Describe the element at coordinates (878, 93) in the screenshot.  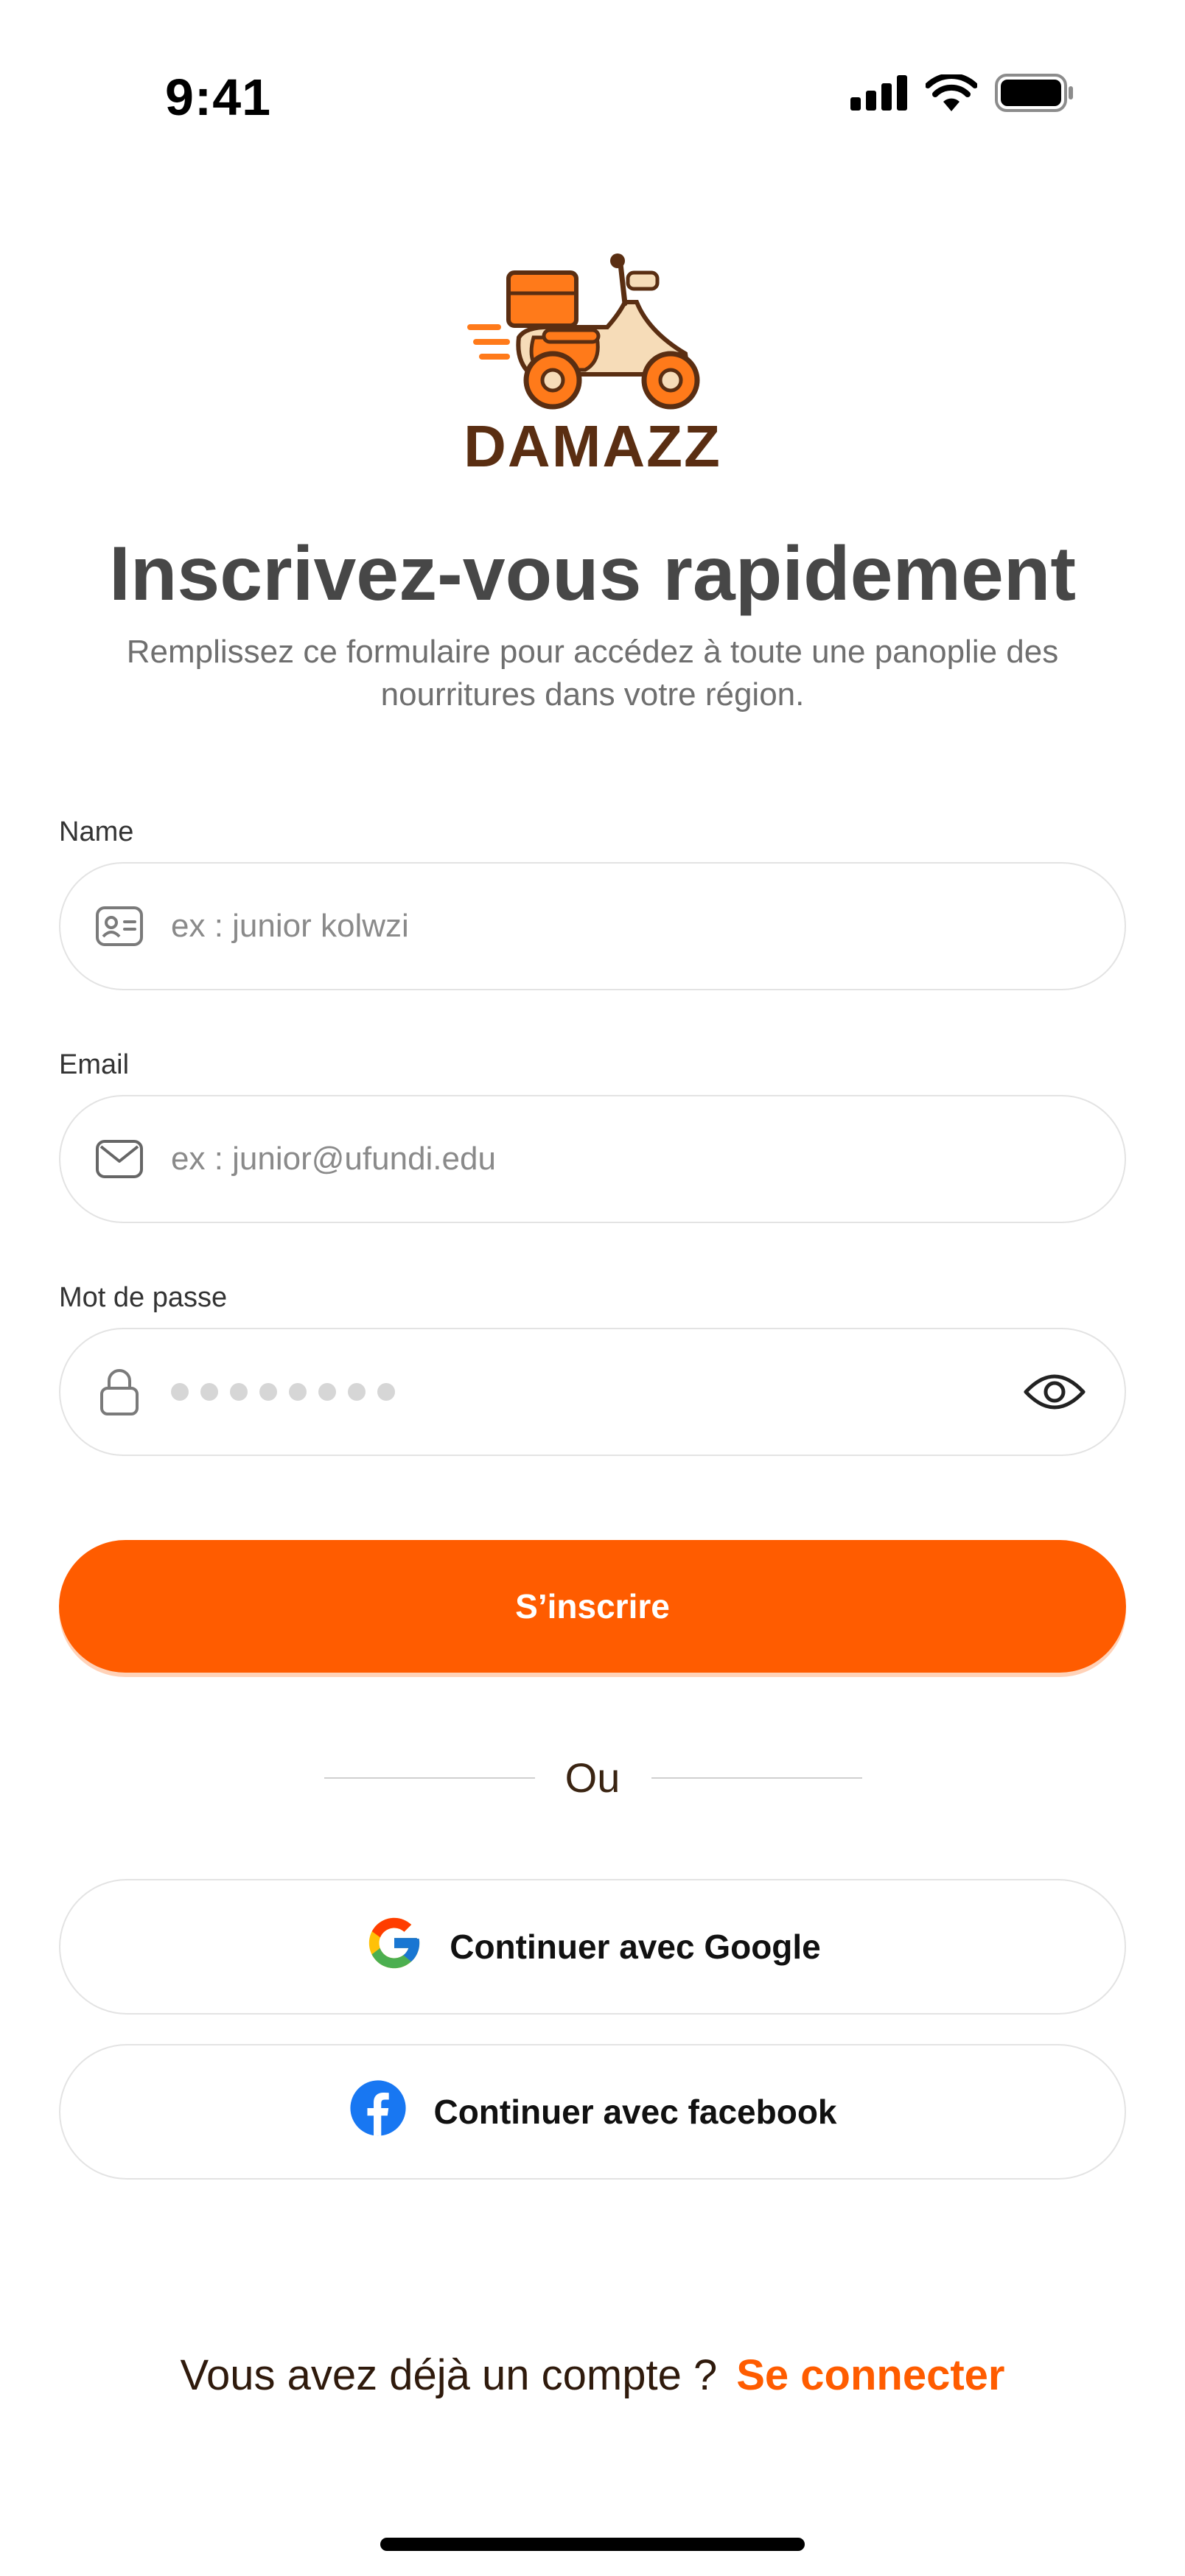
I see `cellular-signal-icon` at that location.